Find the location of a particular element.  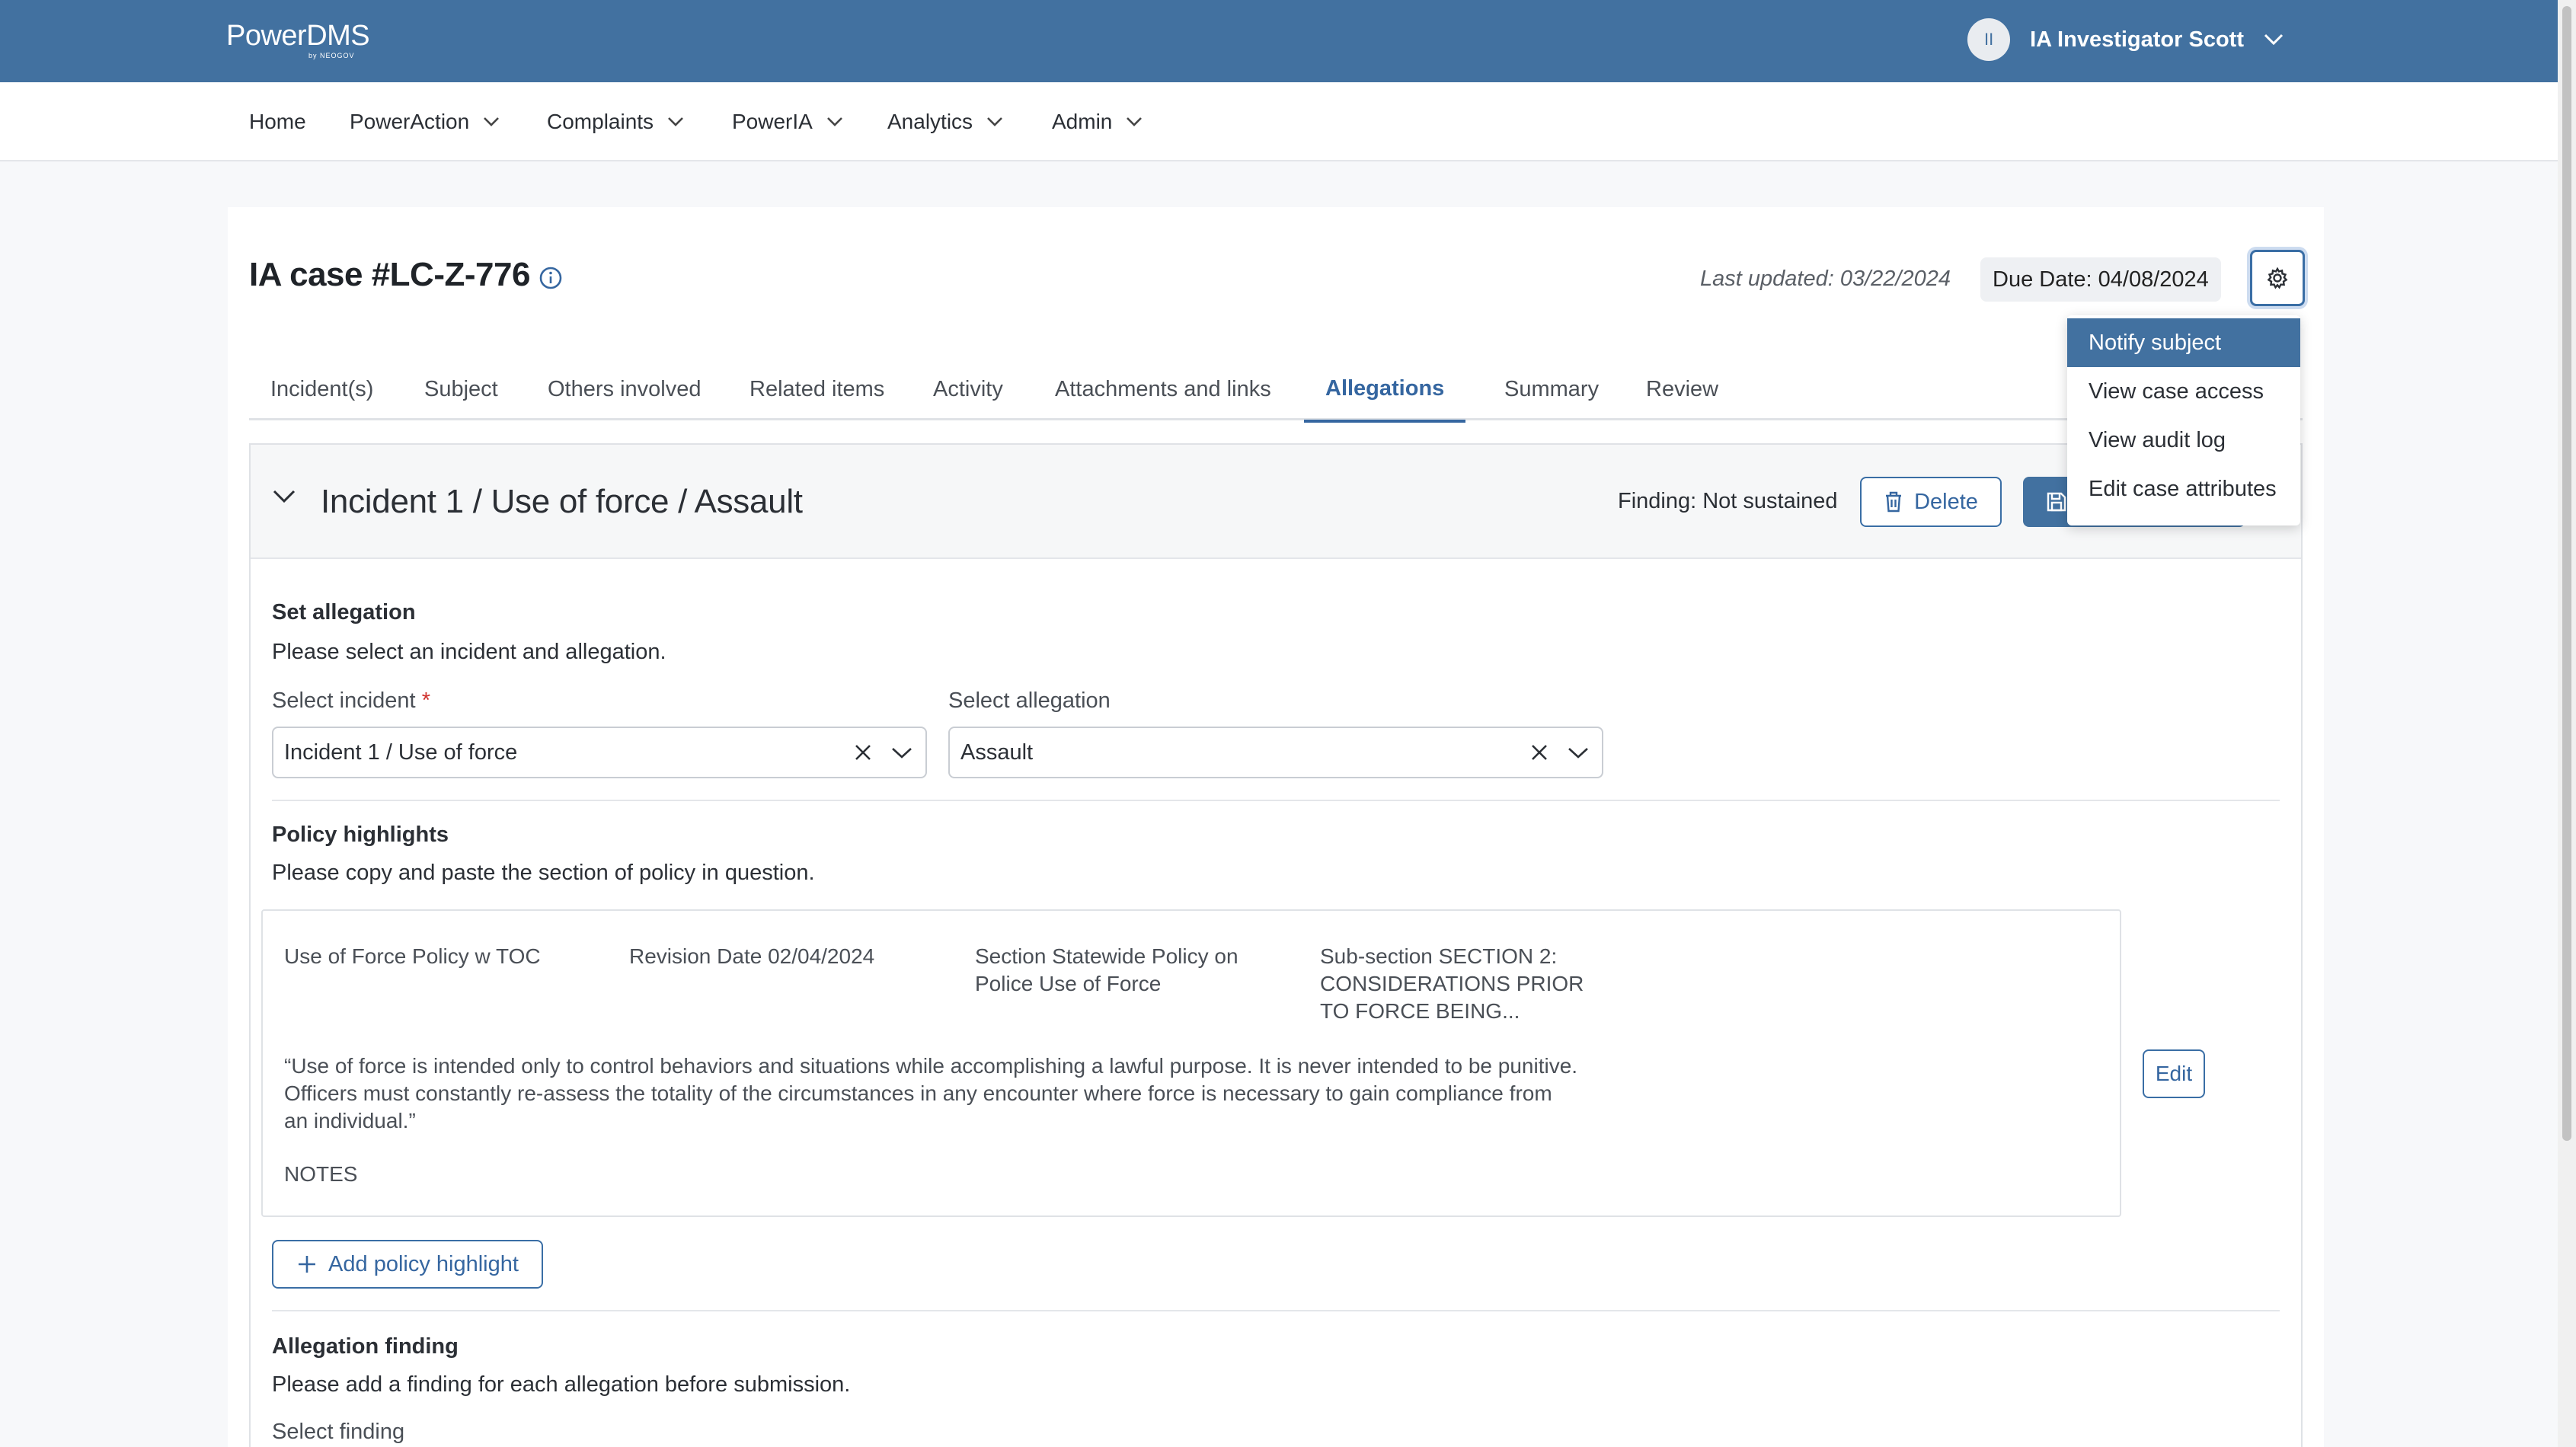

avatar: II is located at coordinates (1989, 39).